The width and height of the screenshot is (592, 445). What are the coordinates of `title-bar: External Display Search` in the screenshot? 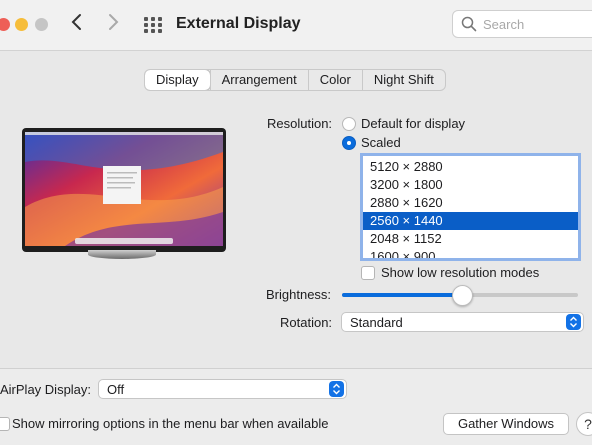 It's located at (296, 25).